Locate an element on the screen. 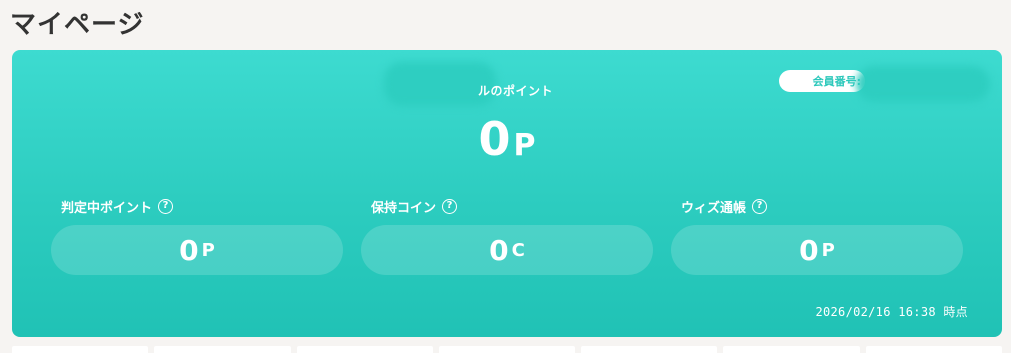 The width and height of the screenshot is (1011, 353). held-coins-stat: 保持コイン ? 0C is located at coordinates (507, 235).